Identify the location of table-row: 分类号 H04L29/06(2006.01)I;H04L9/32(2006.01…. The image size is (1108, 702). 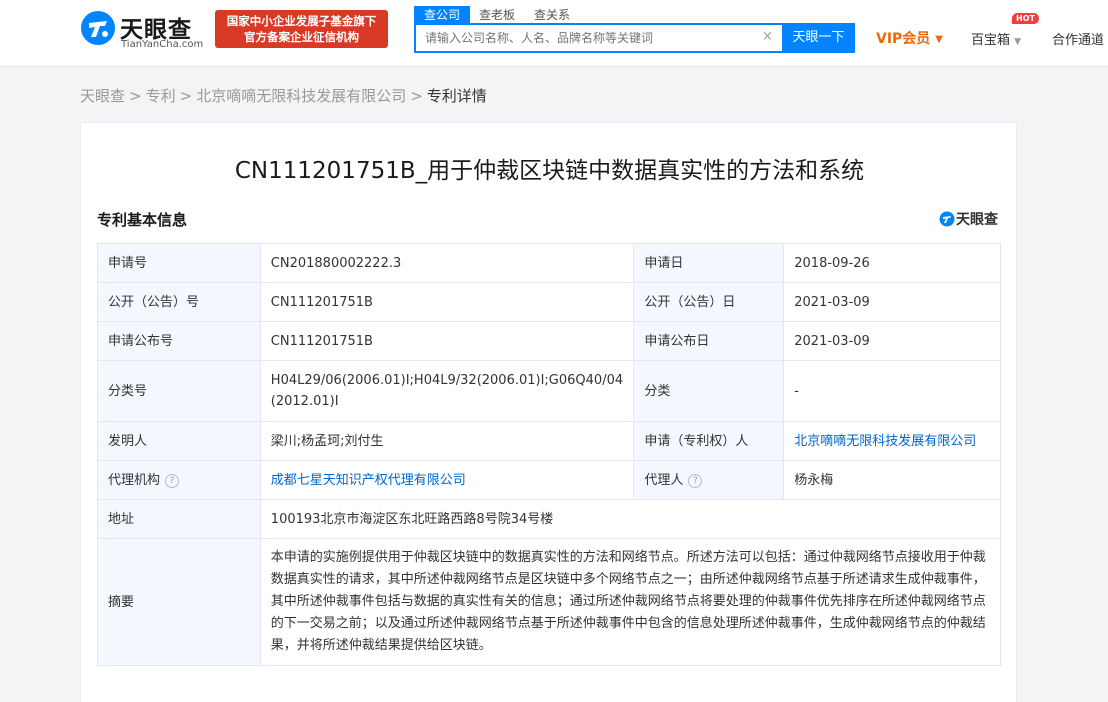
(549, 391).